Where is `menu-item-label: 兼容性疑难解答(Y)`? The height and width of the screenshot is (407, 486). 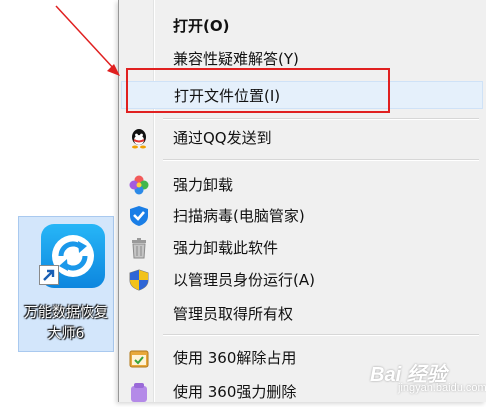 menu-item-label: 兼容性疑难解答(Y) is located at coordinates (236, 59).